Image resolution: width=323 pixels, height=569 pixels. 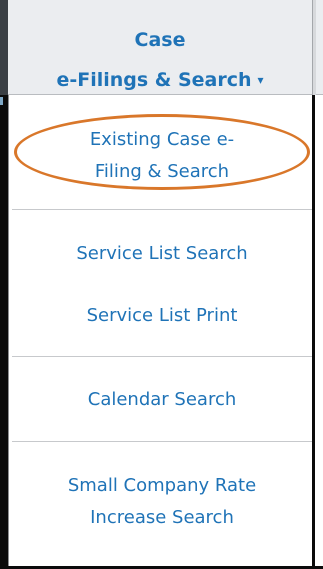 What do you see at coordinates (160, 40) in the screenshot?
I see `menu-header-title-line1: Case` at bounding box center [160, 40].